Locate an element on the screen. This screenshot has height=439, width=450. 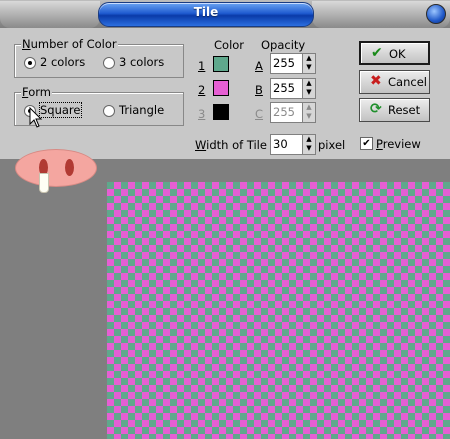
opacity-c-value: 255 is located at coordinates (284, 112).